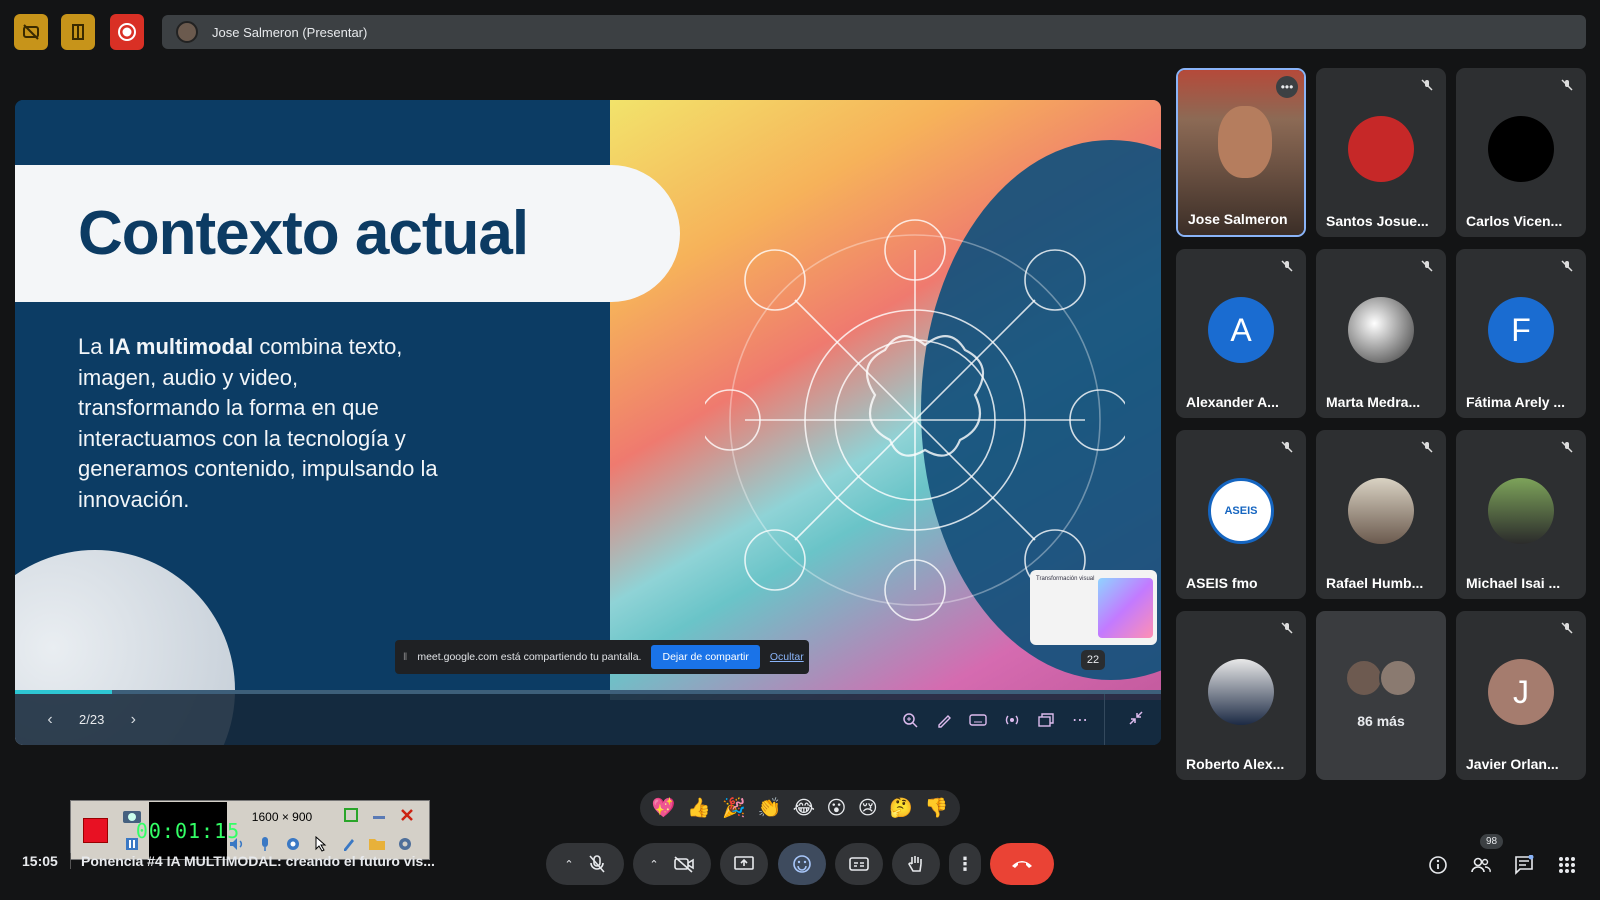  Describe the element at coordinates (874, 32) in the screenshot. I see `presenter-bar: Jose Salmeron (Presentar)` at that location.